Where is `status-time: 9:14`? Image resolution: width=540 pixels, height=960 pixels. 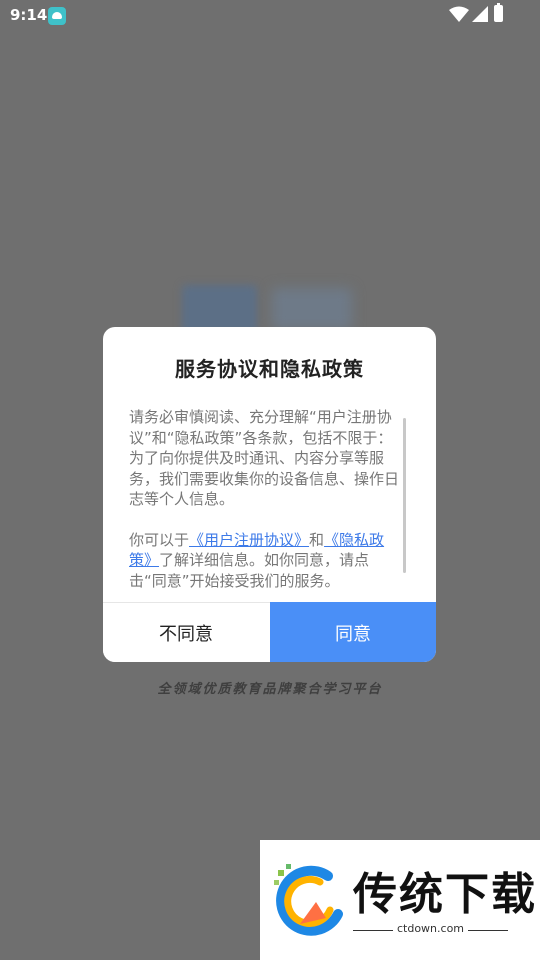 status-time: 9:14 is located at coordinates (29, 15).